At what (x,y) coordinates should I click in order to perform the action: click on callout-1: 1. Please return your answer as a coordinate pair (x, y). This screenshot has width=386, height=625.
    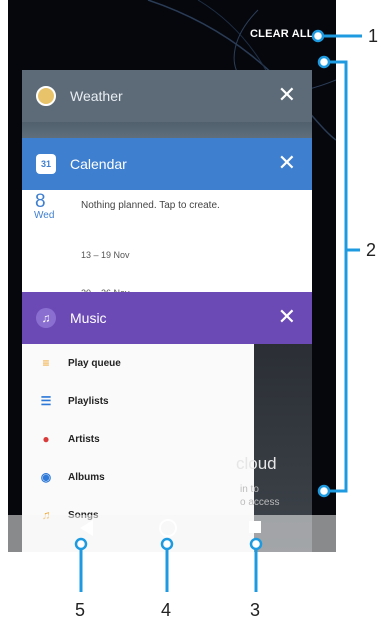
    Looking at the image, I should click on (373, 36).